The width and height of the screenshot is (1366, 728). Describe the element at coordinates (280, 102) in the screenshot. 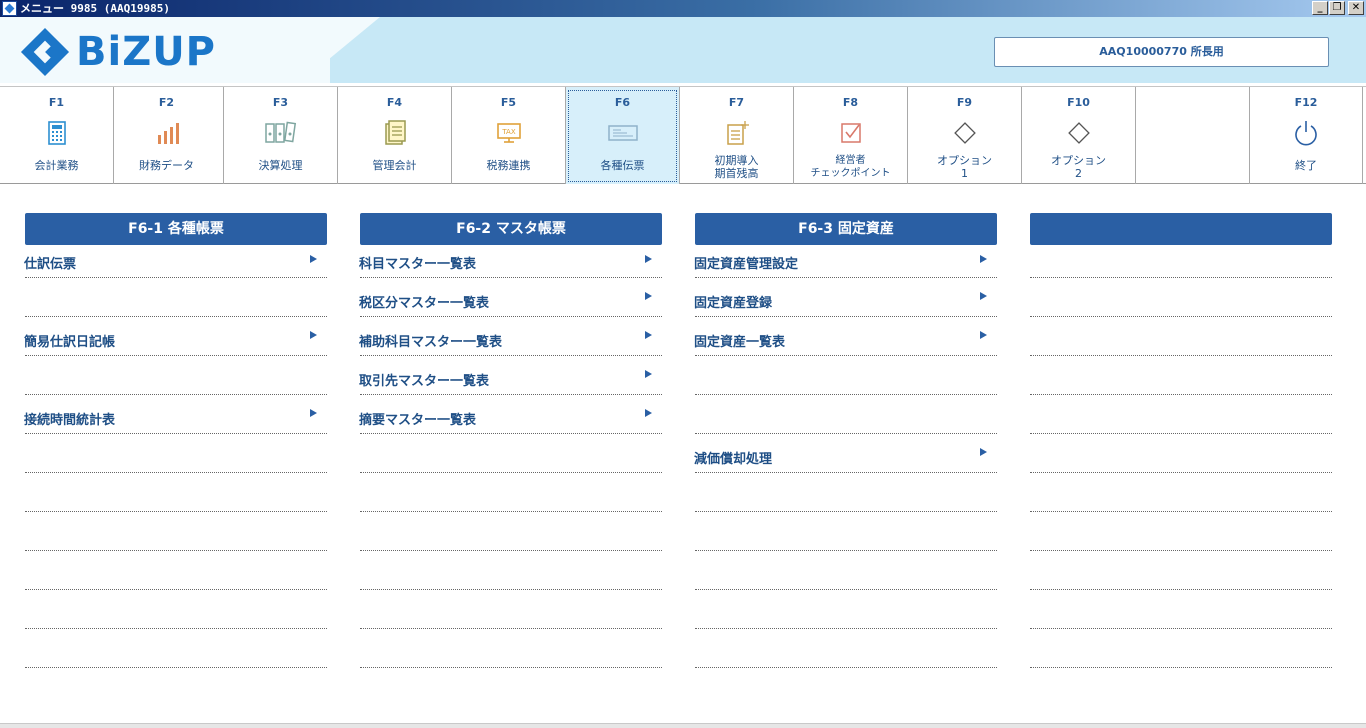

I see `fkey-code: F3` at that location.